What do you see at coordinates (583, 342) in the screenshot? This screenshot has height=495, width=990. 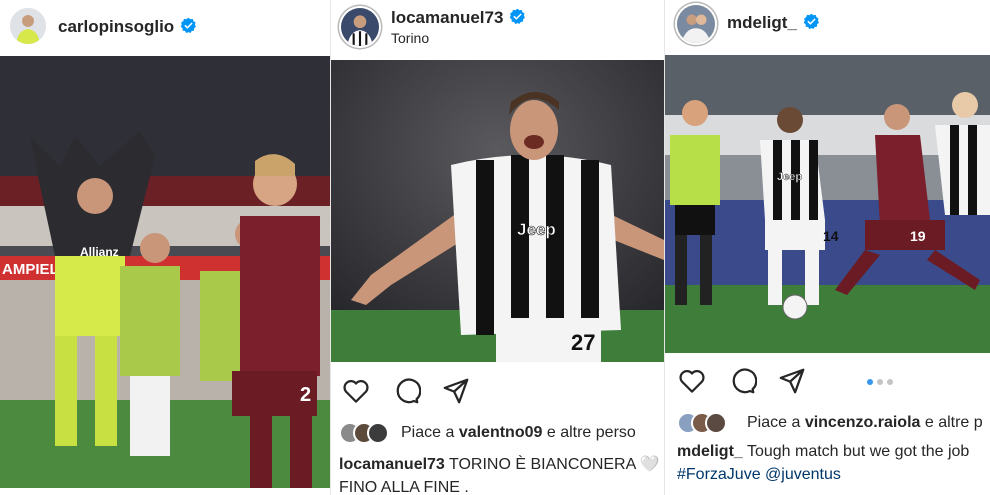 I see `jersey-number: 27` at bounding box center [583, 342].